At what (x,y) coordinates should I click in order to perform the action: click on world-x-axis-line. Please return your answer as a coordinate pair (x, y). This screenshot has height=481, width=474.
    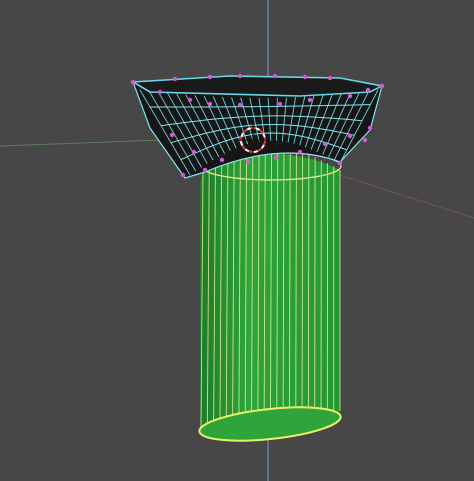
    Looking at the image, I should click on (401, 195).